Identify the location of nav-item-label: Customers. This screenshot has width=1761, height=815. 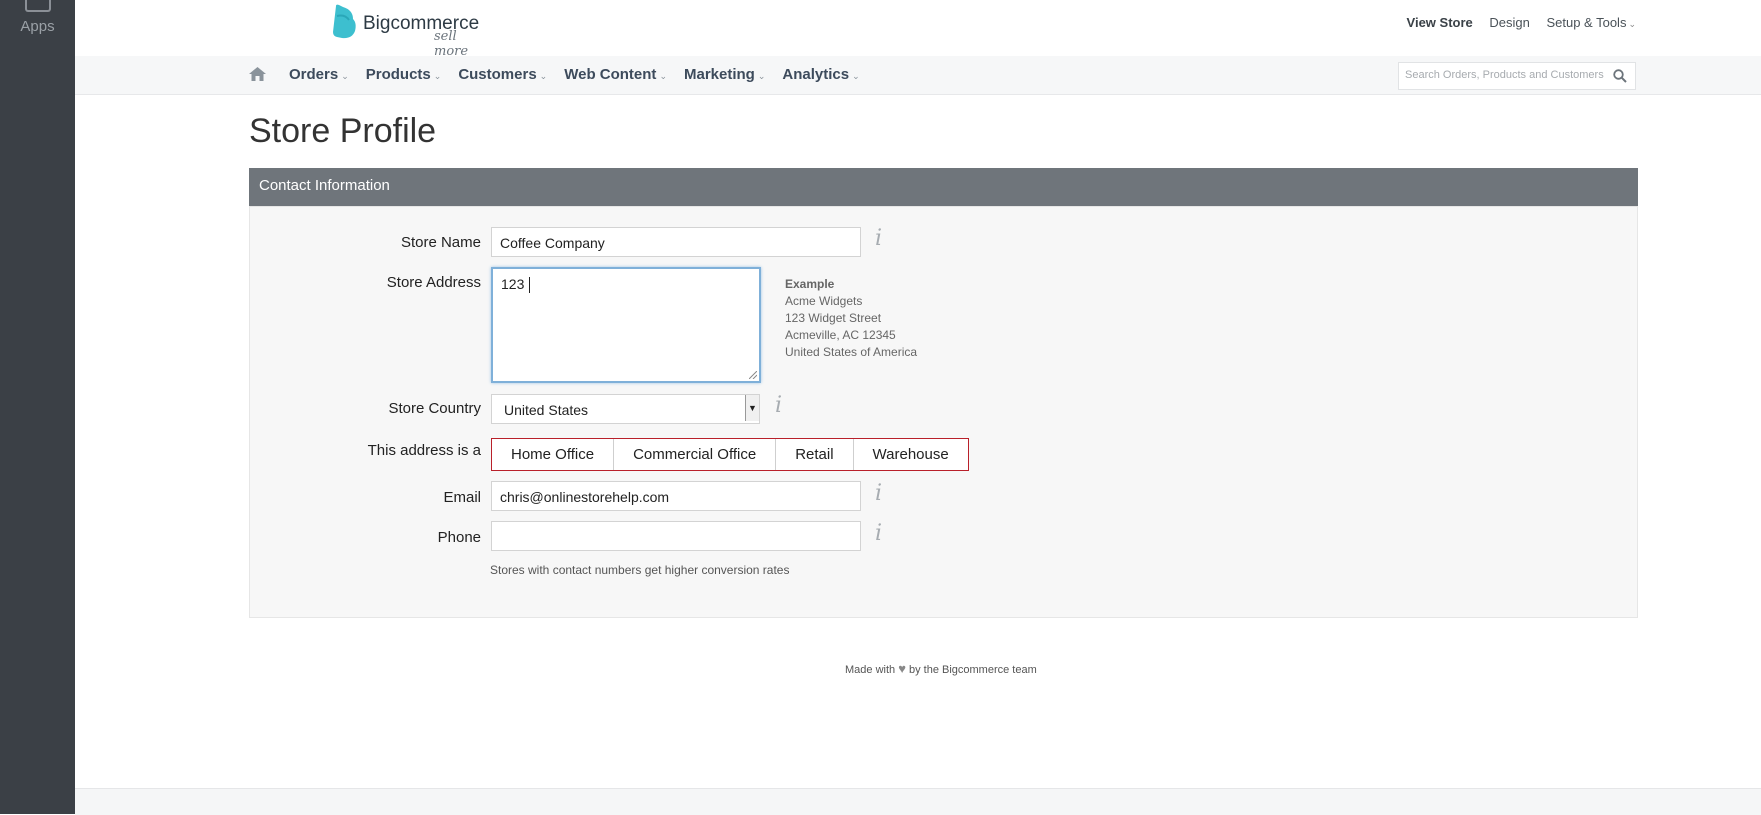
(497, 74).